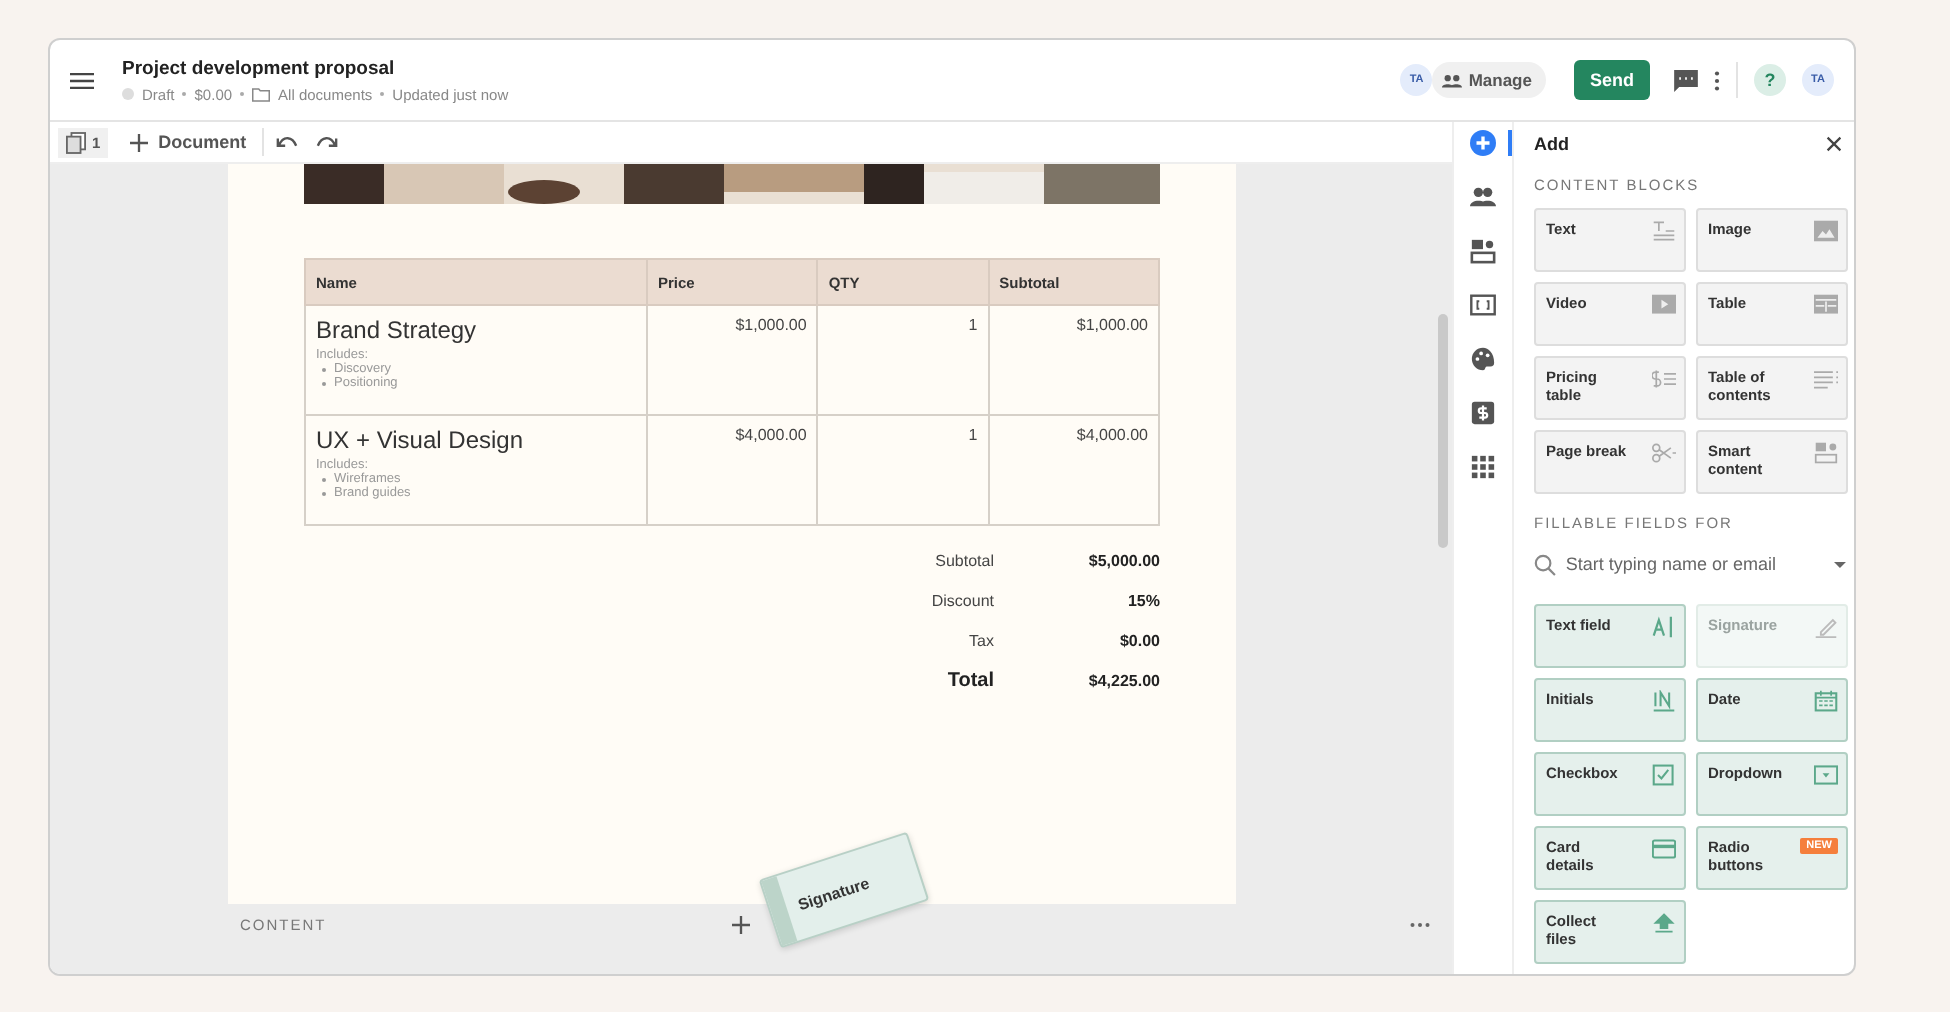  Describe the element at coordinates (1483, 467) in the screenshot. I see `grid-icon` at that location.